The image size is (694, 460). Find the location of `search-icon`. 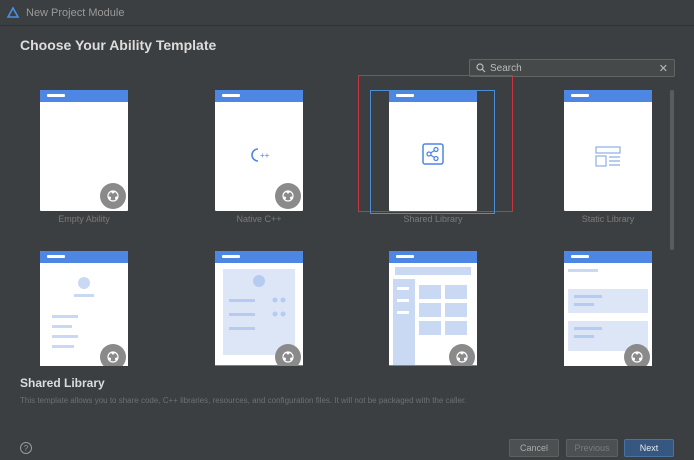

search-icon is located at coordinates (481, 68).